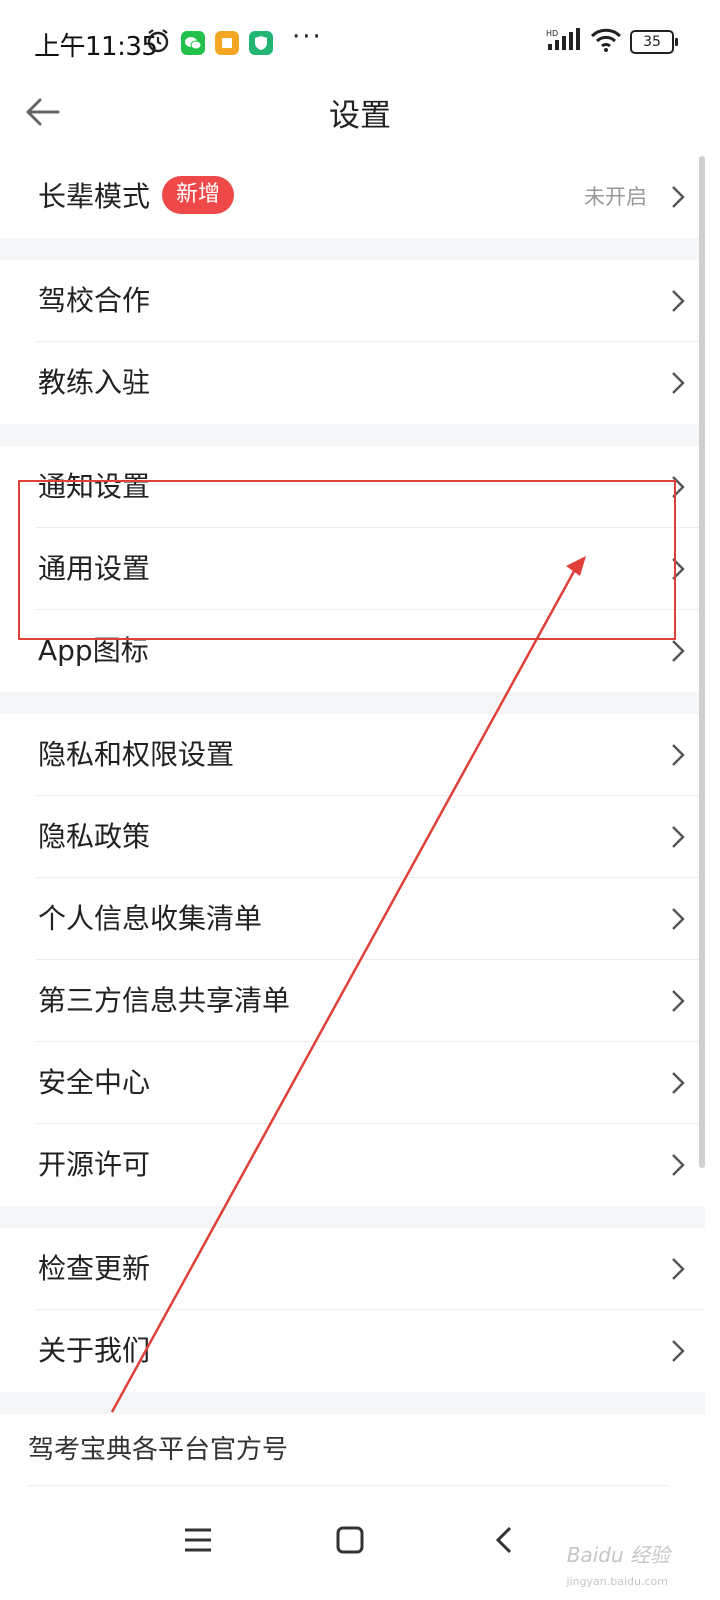 This screenshot has height=1600, width=720. What do you see at coordinates (227, 43) in the screenshot?
I see `notes-app-icon` at bounding box center [227, 43].